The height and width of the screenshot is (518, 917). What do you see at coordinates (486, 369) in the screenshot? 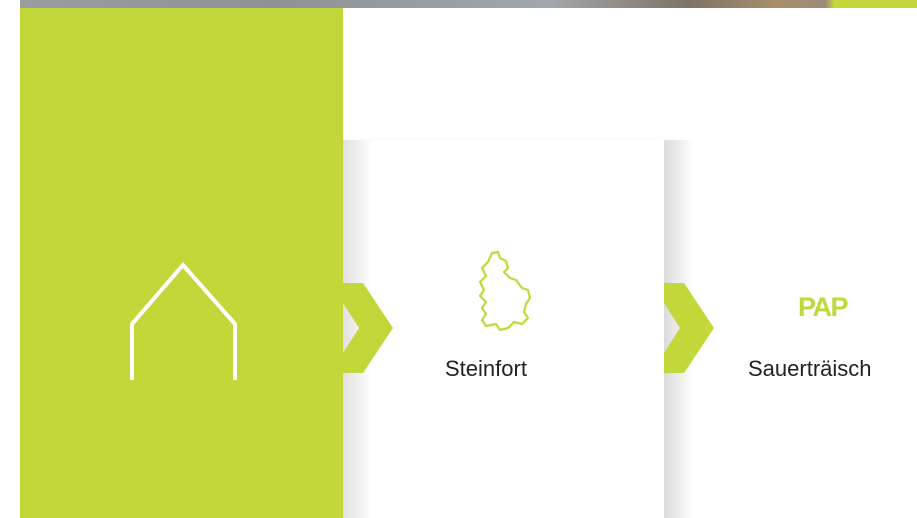
I see `breadcrumb-step-label: Steinfort` at bounding box center [486, 369].